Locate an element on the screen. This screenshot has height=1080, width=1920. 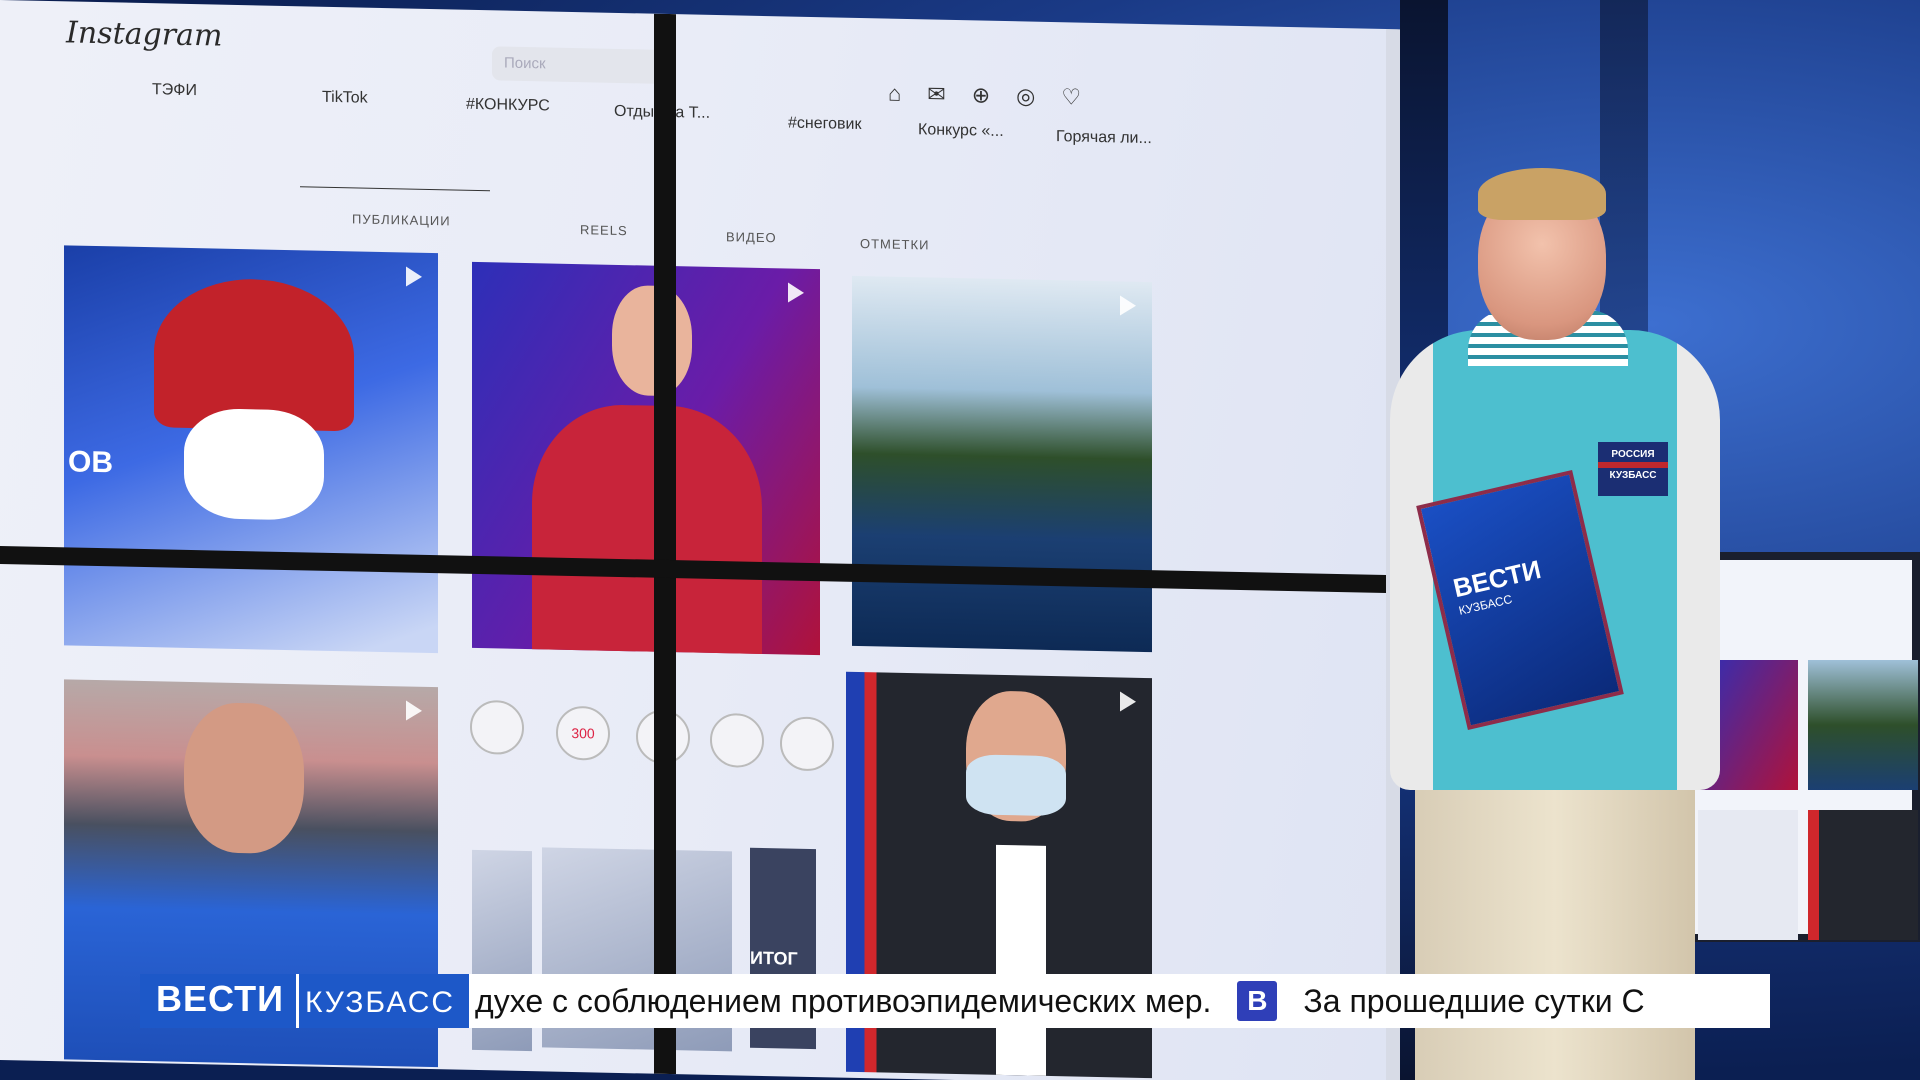
badge-text: РОССИЯ is located at coordinates (1633, 454).